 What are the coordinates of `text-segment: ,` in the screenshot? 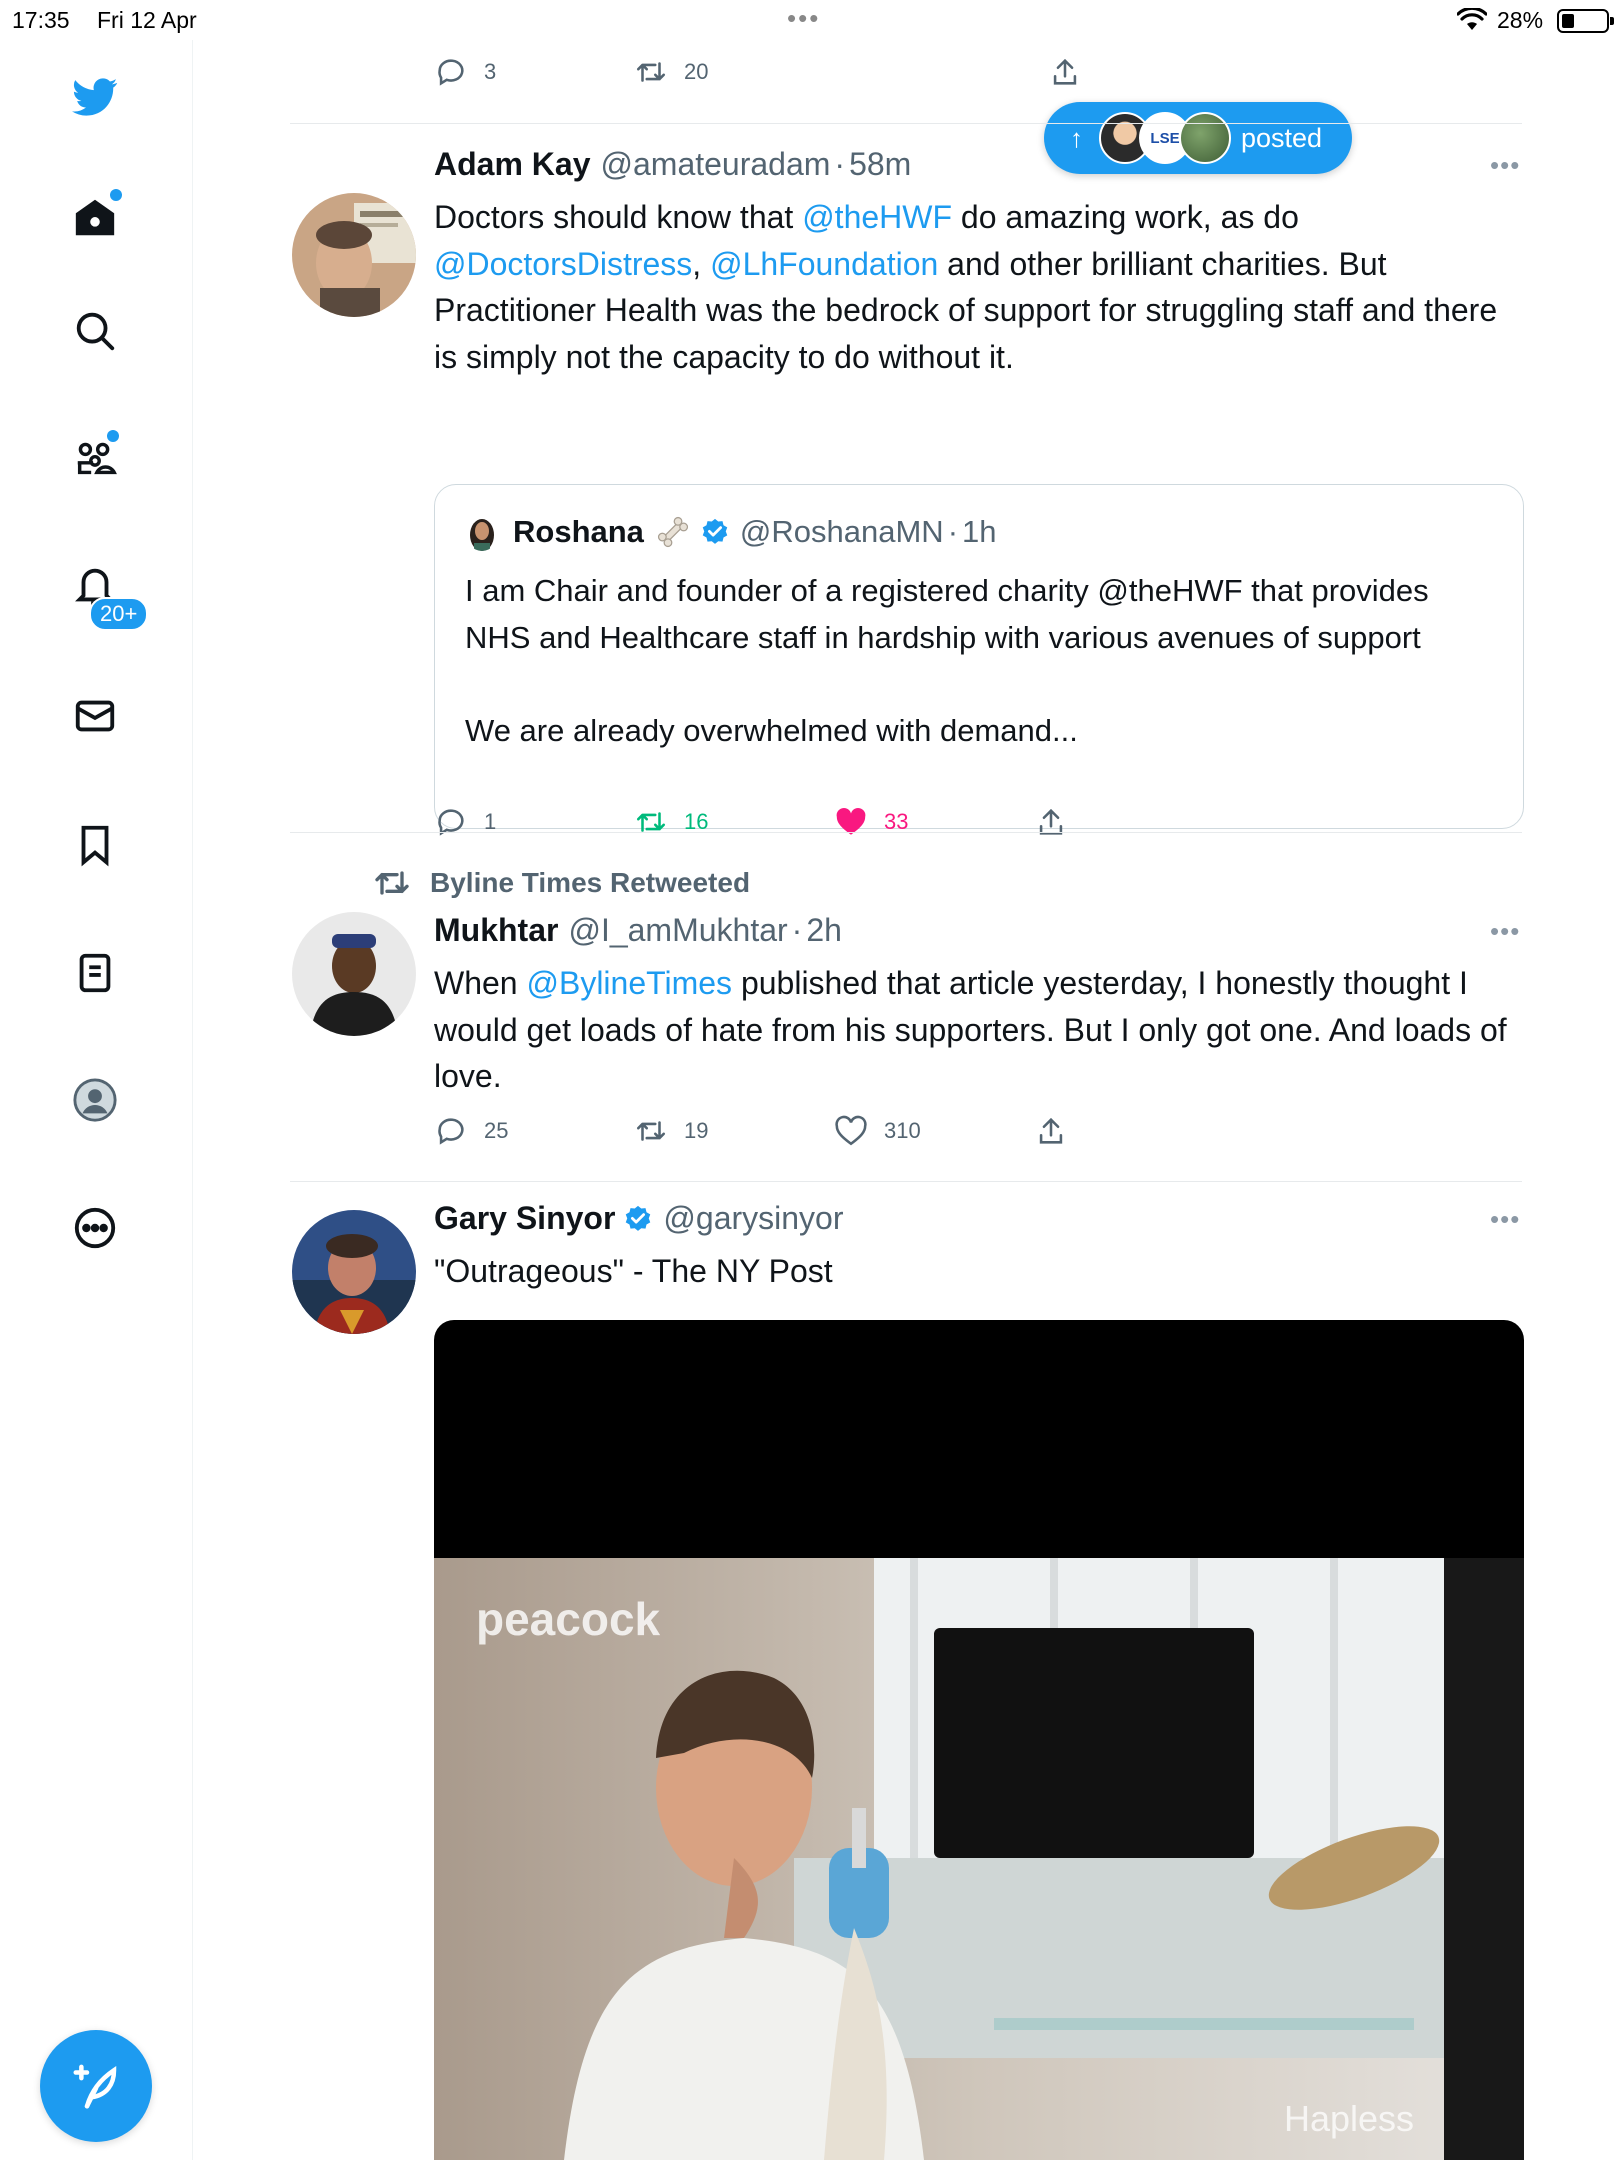 It's located at (701, 263).